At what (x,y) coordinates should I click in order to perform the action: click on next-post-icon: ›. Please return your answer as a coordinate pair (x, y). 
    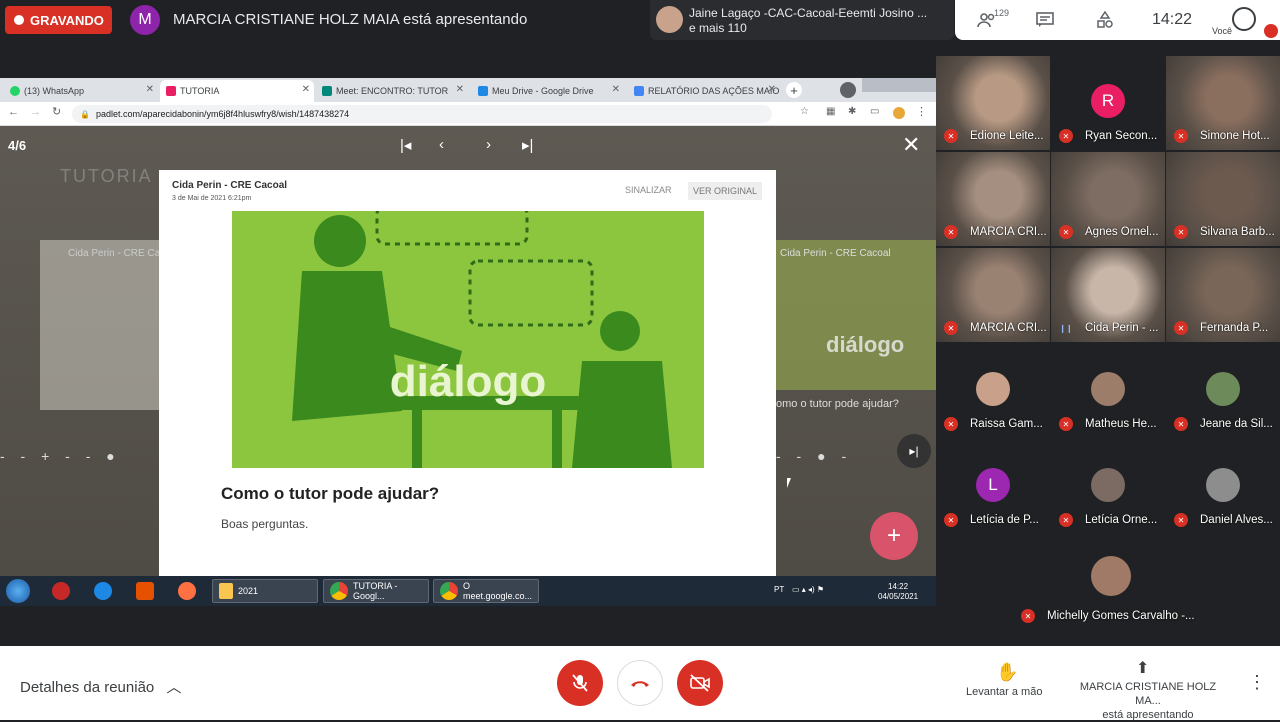
    Looking at the image, I should click on (488, 144).